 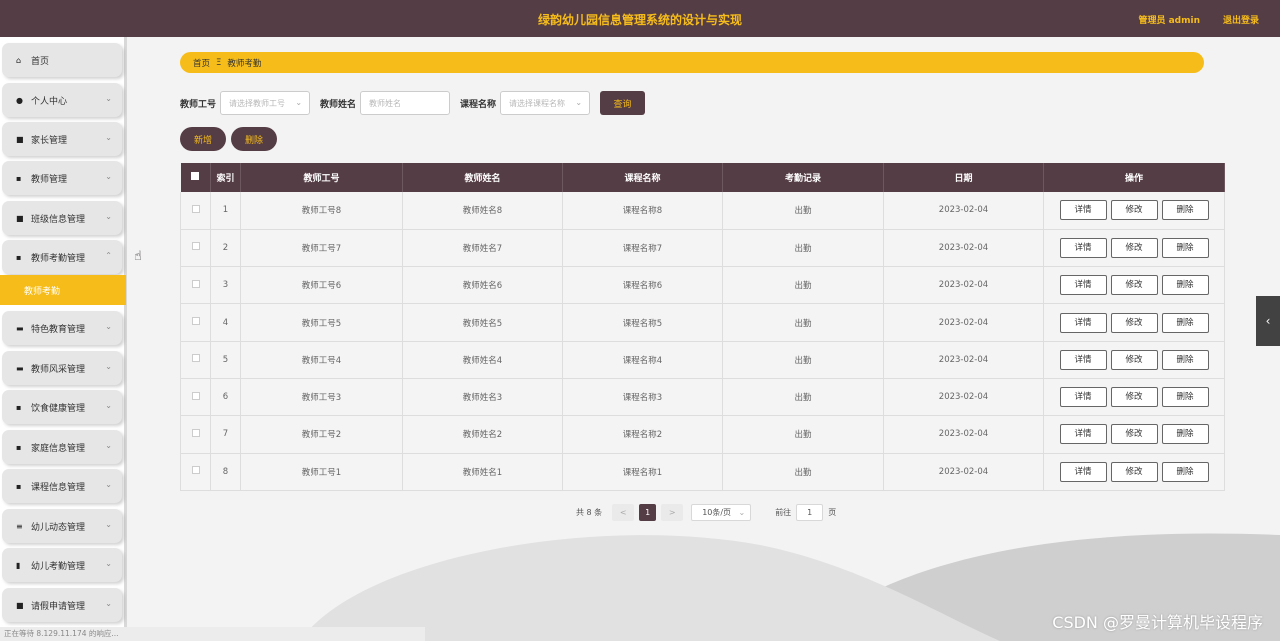 I want to click on cell-teacher-id: 教师工号6, so click(x=321, y=285).